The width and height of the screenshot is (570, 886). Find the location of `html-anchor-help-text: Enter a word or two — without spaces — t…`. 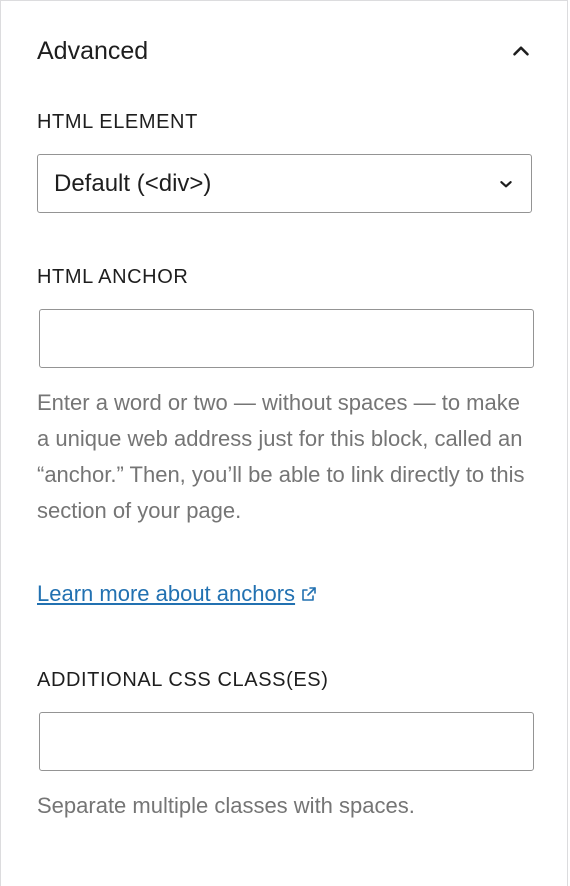

html-anchor-help-text: Enter a word or two — without spaces — t… is located at coordinates (281, 456).